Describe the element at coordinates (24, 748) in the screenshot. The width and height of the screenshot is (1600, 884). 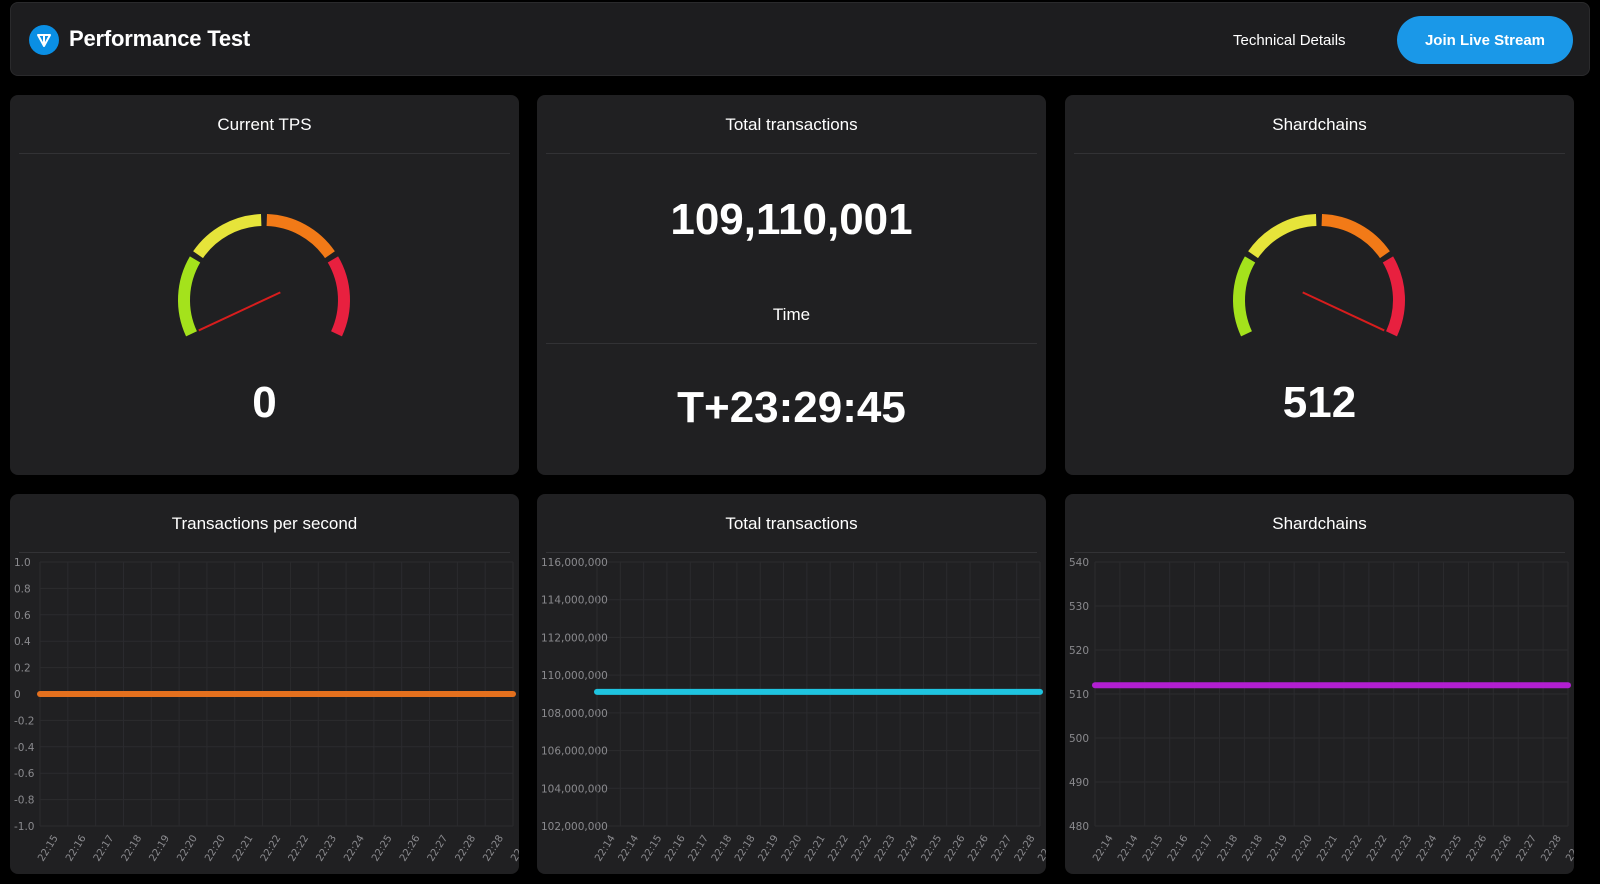
I see `y-tick-label: -0.4` at that location.